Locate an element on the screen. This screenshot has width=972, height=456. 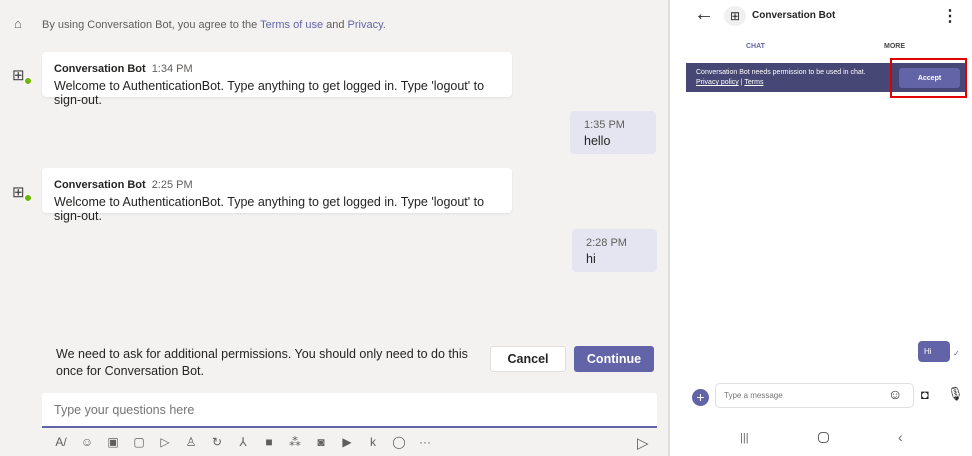
format-icon: A/ is located at coordinates (61, 442).